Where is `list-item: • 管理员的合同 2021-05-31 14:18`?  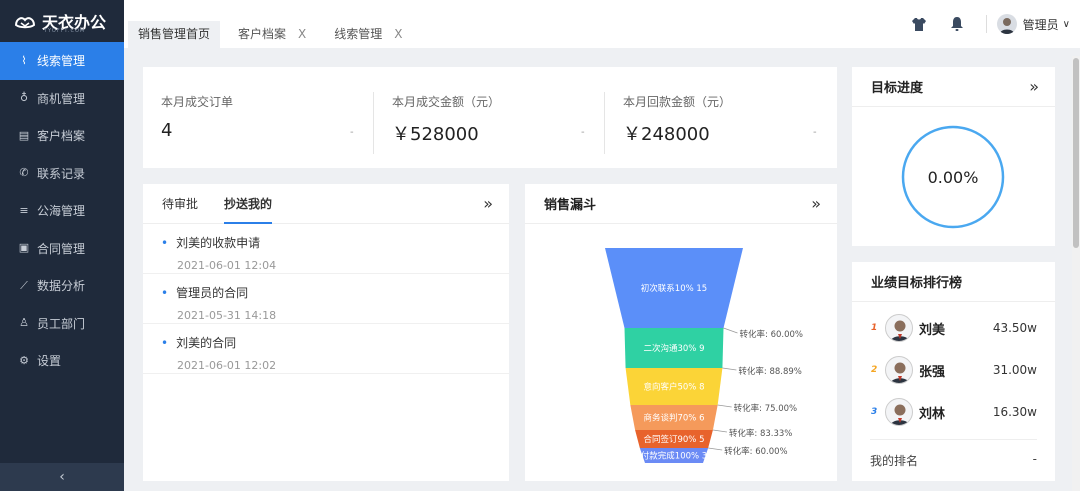 list-item: • 管理员的合同 2021-05-31 14:18 is located at coordinates (326, 299).